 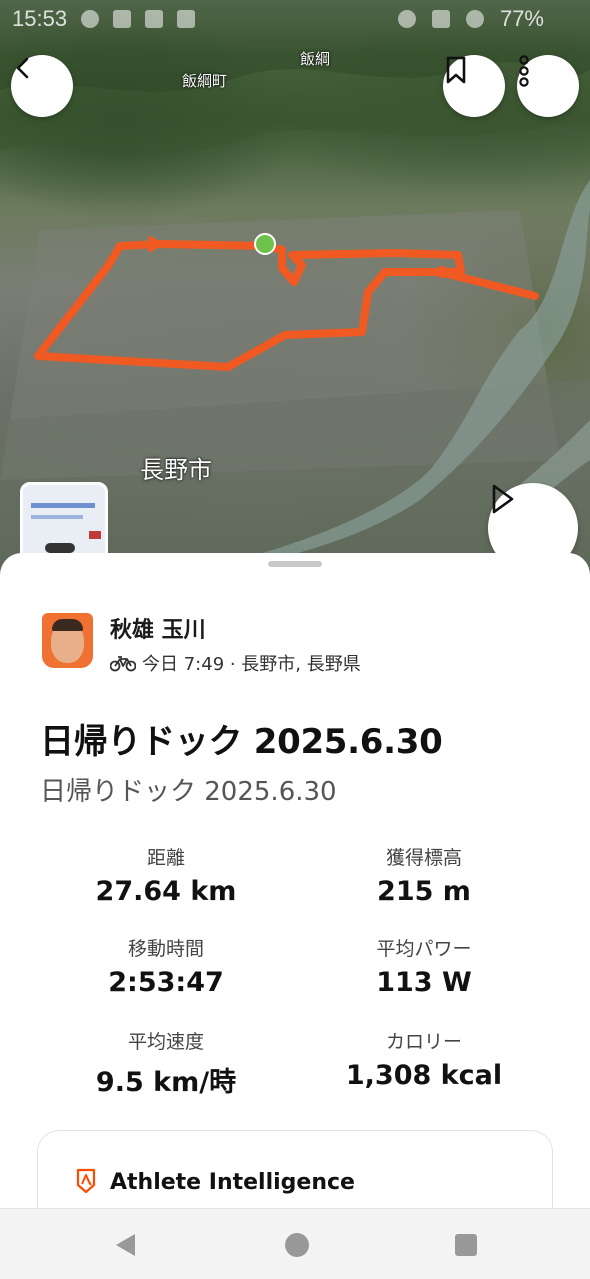 What do you see at coordinates (232, 1182) in the screenshot?
I see `athlete-intelligence-title: Athlete Intelligence` at bounding box center [232, 1182].